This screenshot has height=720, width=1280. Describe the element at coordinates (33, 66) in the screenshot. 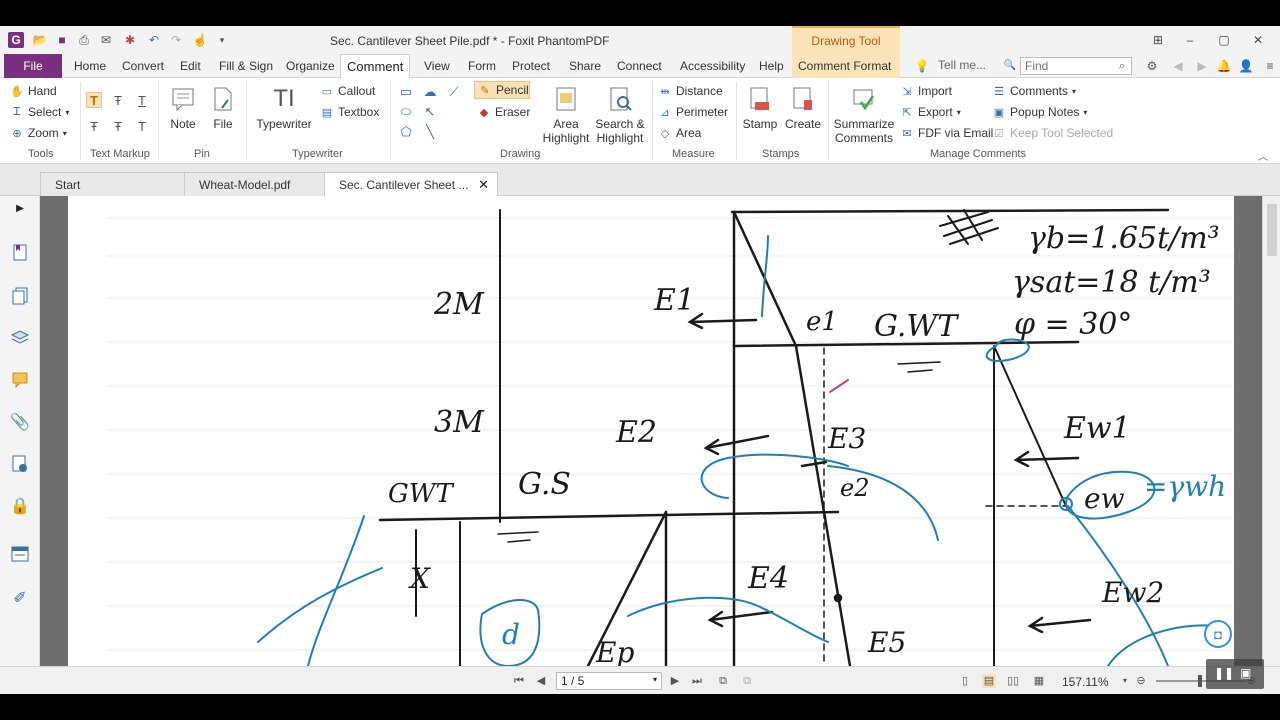

I see `tab-file: File` at that location.